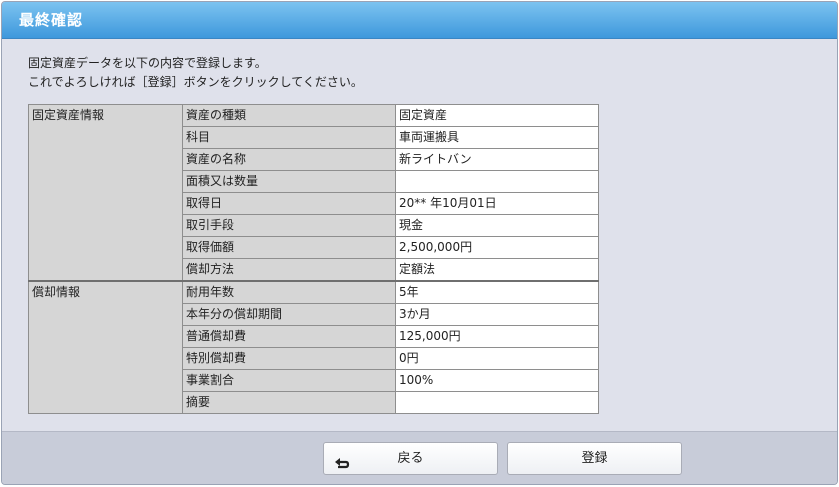 This screenshot has width=839, height=487. Describe the element at coordinates (497, 314) in the screenshot. I see `row-value: 3か月` at that location.